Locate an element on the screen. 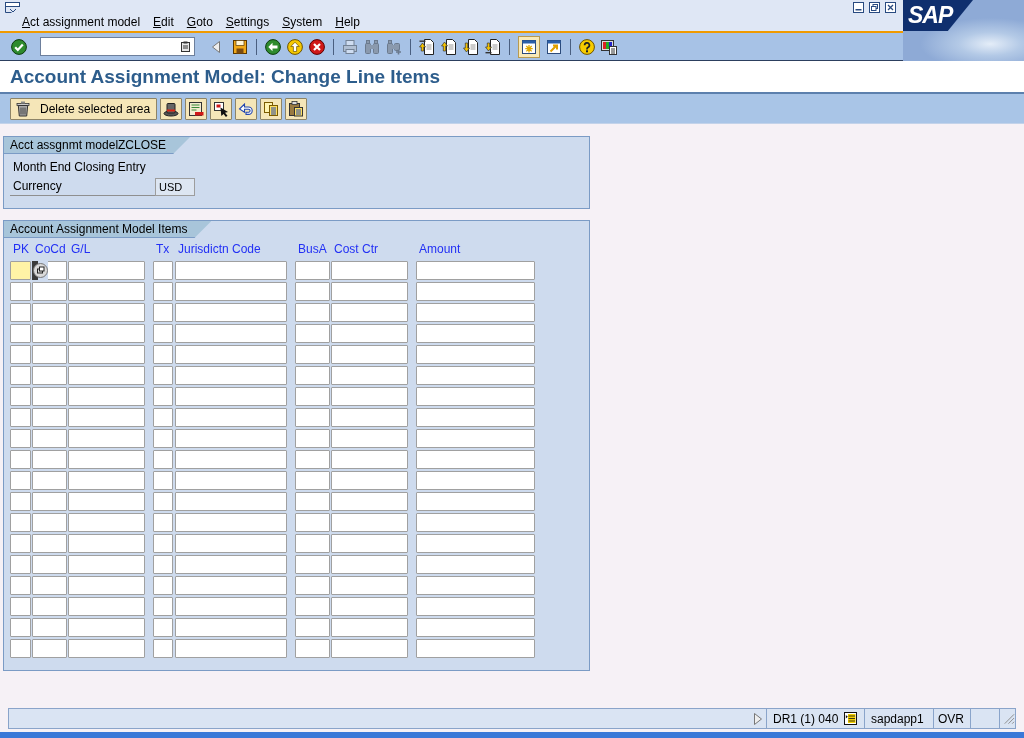 Image resolution: width=1024 pixels, height=738 pixels. check-icon is located at coordinates (19, 46).